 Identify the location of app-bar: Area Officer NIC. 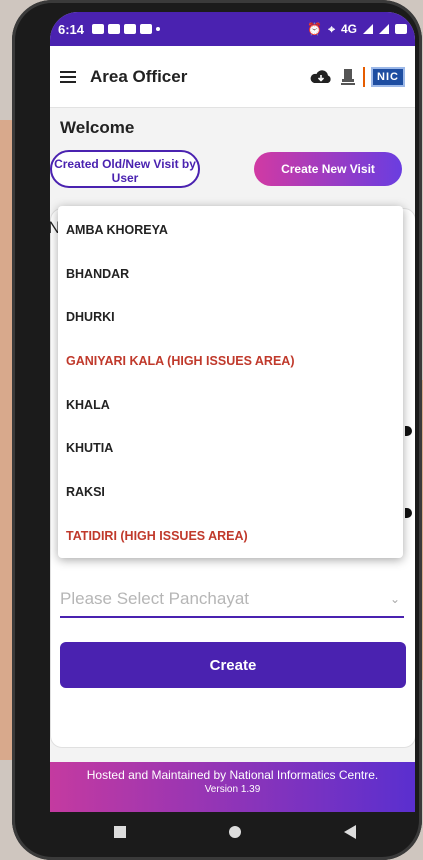
(232, 77).